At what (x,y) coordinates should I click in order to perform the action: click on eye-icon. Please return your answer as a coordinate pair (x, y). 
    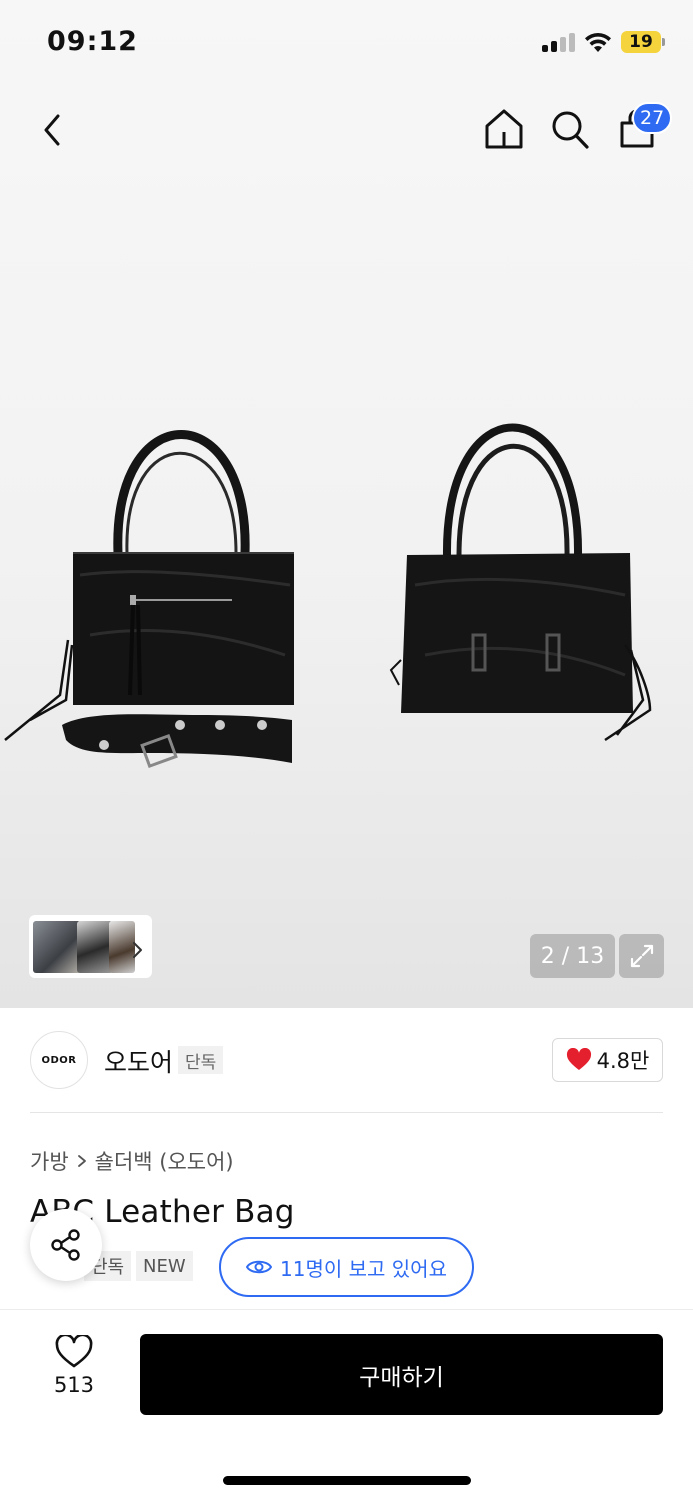
    Looking at the image, I should click on (259, 1267).